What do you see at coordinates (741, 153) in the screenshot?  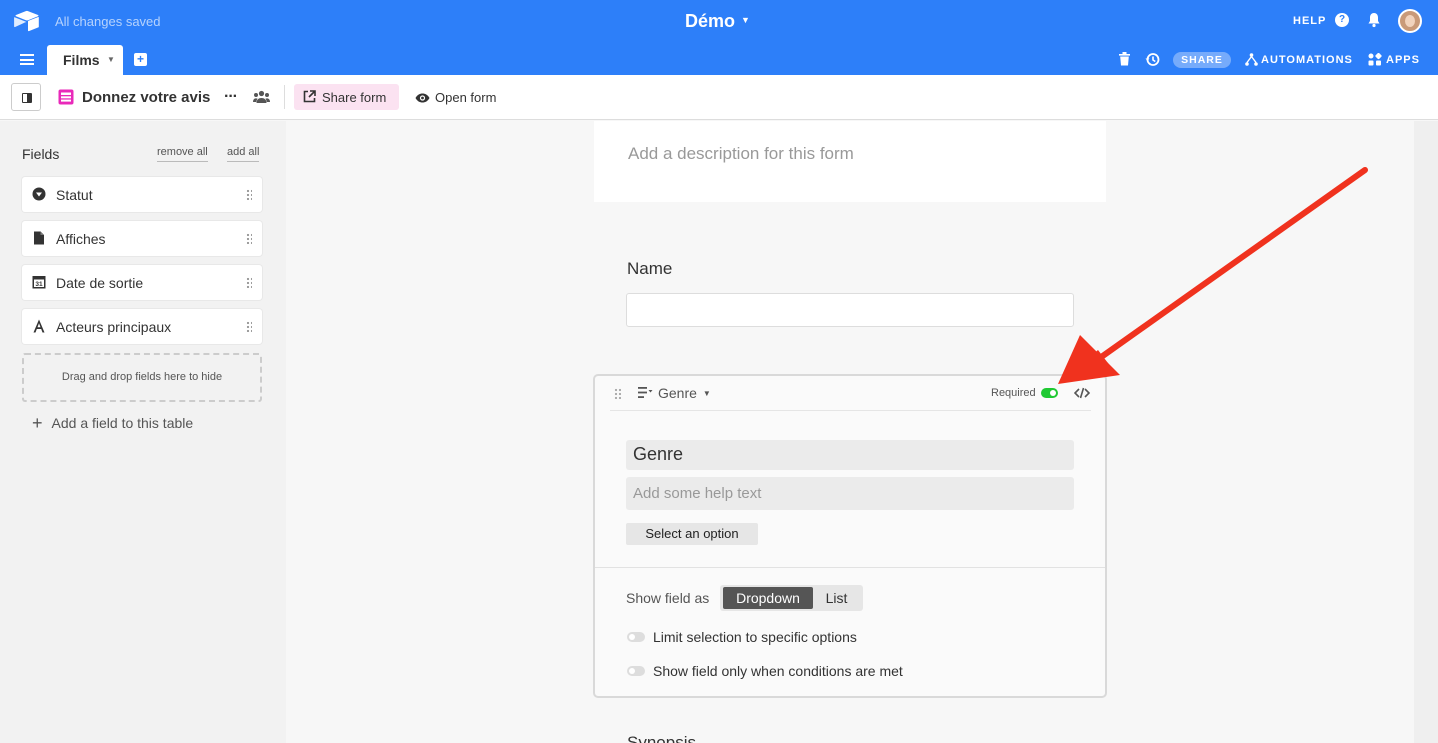 I see `form-description-placeholder: Add a description for this form` at bounding box center [741, 153].